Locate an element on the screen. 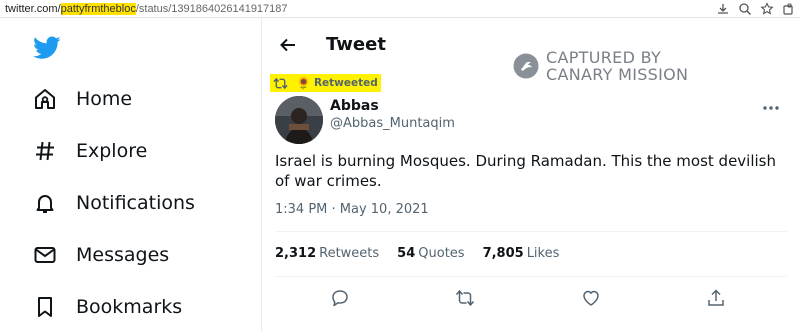  arrow-left-icon is located at coordinates (287, 45).